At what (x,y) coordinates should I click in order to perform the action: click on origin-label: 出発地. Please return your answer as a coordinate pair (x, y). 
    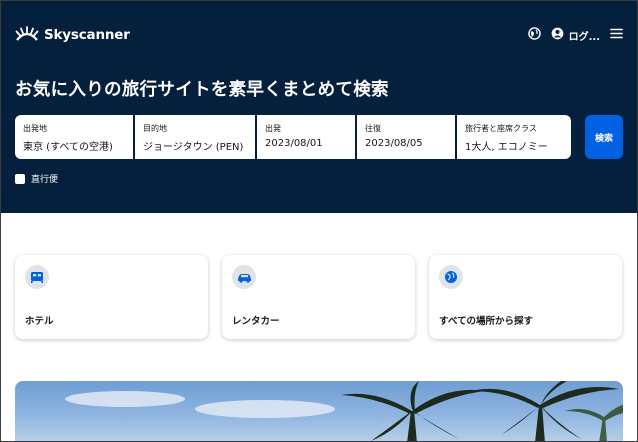
    Looking at the image, I should click on (35, 128).